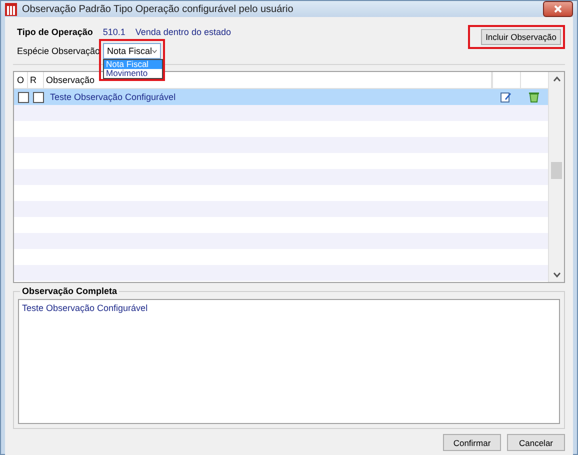  What do you see at coordinates (521, 37) in the screenshot?
I see `add-note-button: Incluir Observação` at bounding box center [521, 37].